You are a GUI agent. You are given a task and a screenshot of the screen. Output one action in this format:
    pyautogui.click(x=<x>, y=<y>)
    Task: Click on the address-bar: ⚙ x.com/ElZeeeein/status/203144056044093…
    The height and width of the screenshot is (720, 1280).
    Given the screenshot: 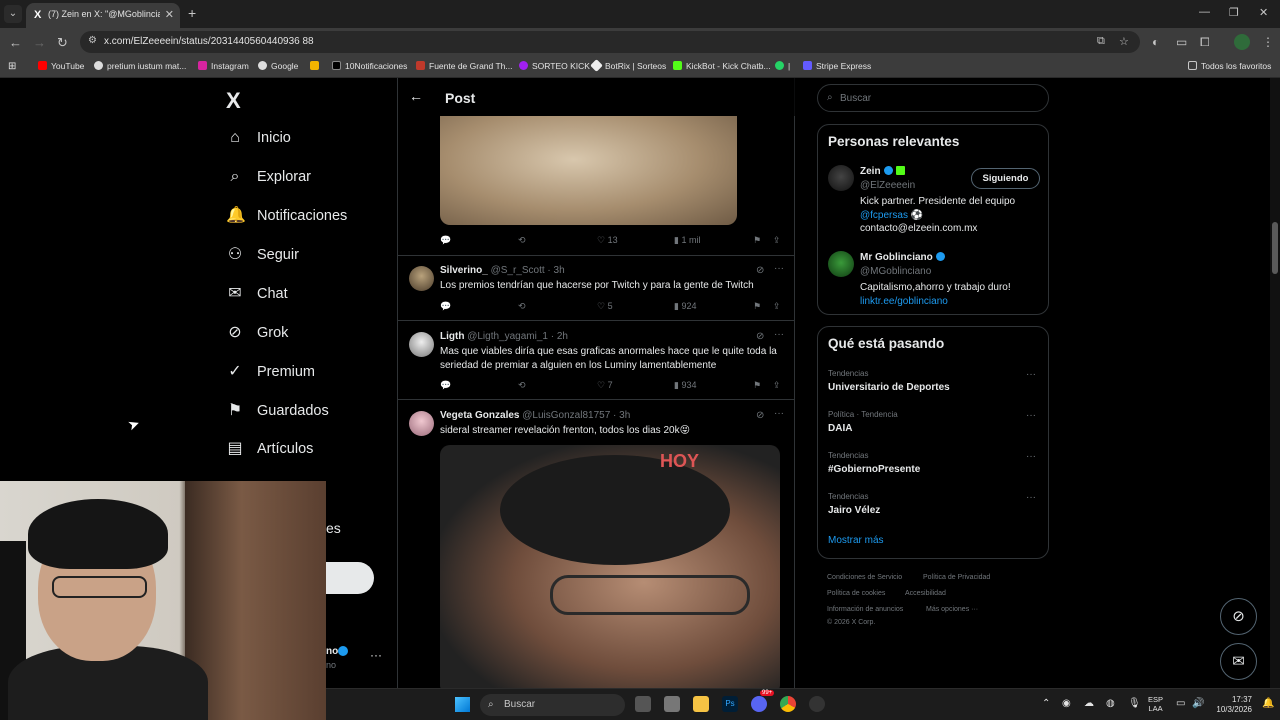 What is the action you would take?
    pyautogui.click(x=610, y=42)
    